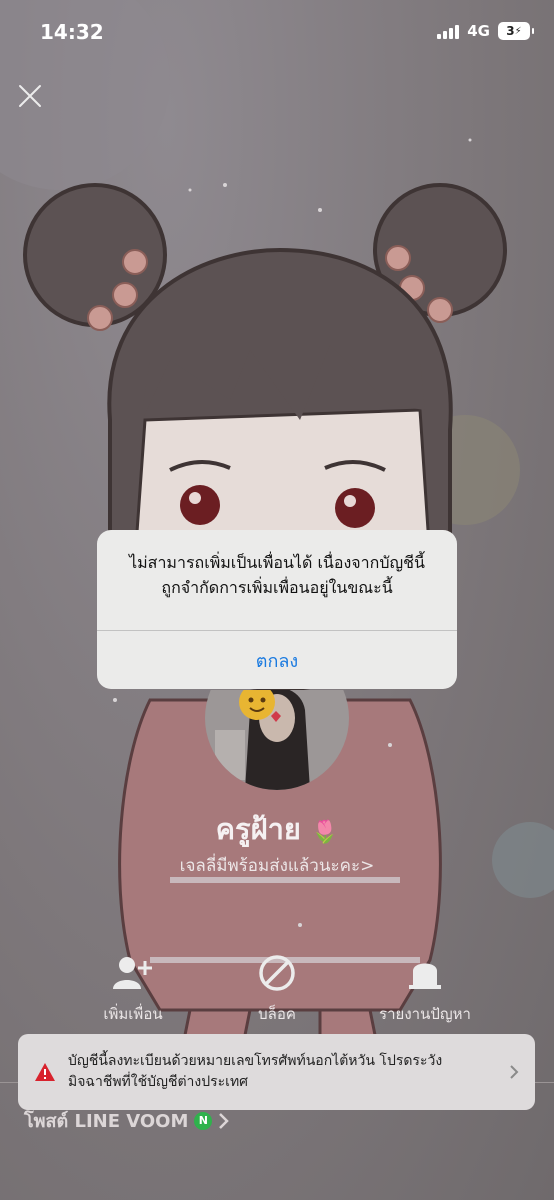 Image resolution: width=554 pixels, height=1200 pixels. Describe the element at coordinates (133, 1014) in the screenshot. I see `add-friend-label: เพิ่มเพื่อน` at that location.